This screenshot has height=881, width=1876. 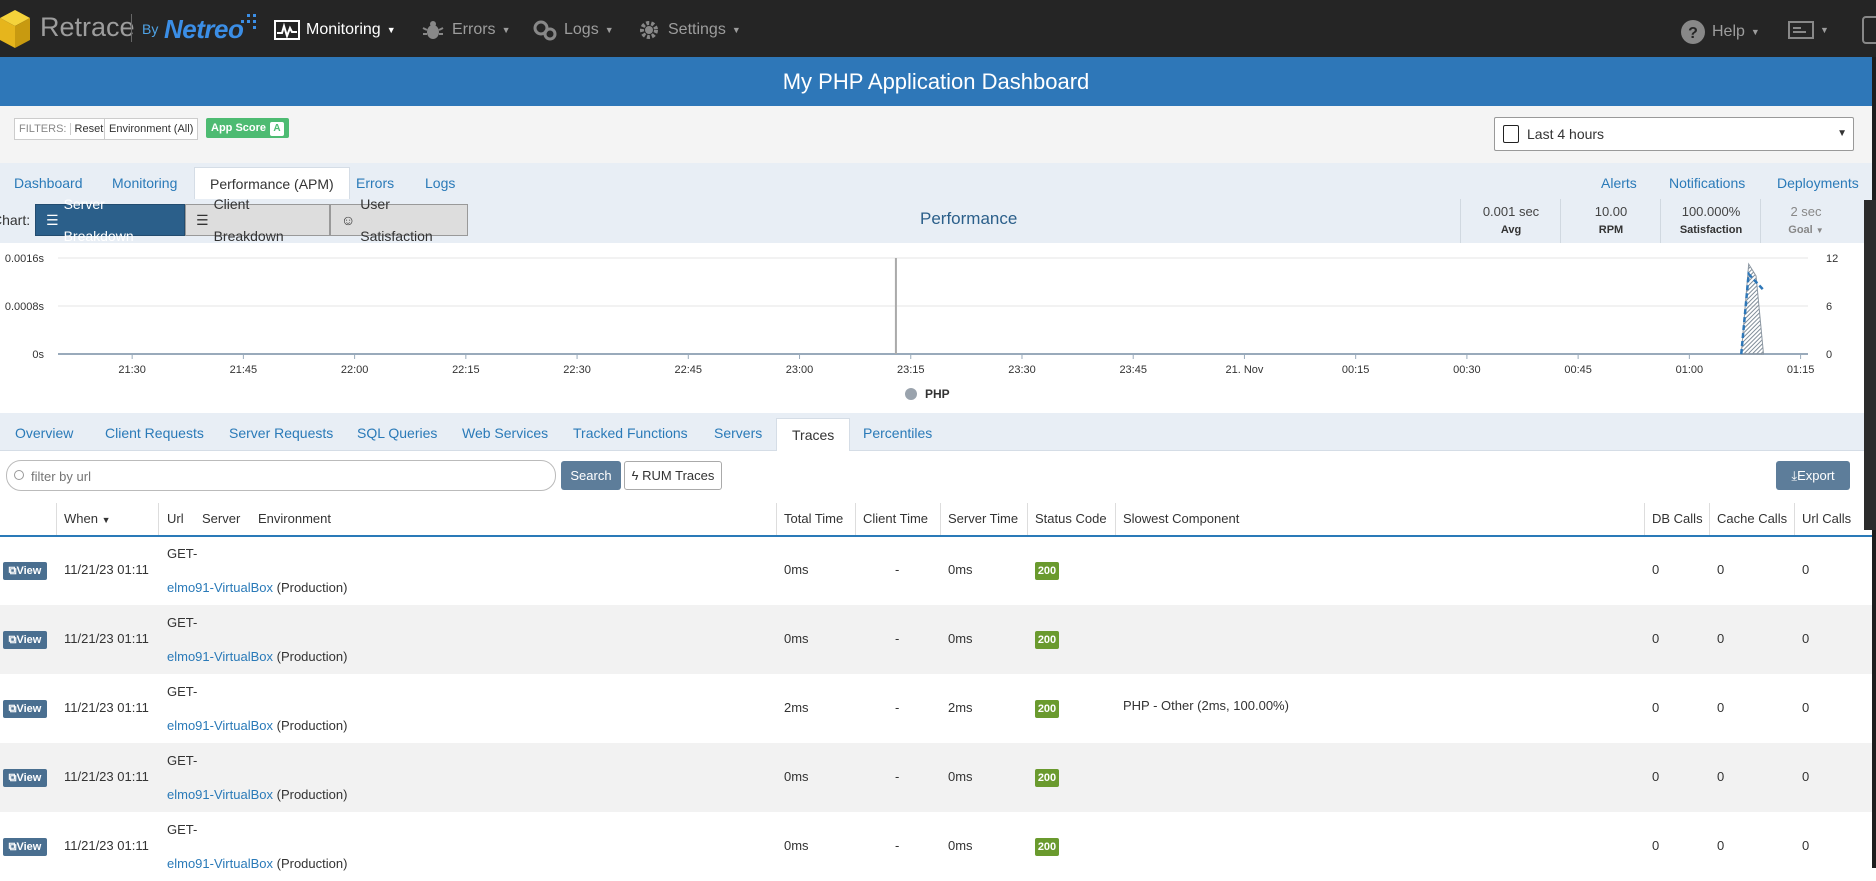 What do you see at coordinates (673, 475) in the screenshot?
I see `rum-traces-button: ϟ RUM Traces` at bounding box center [673, 475].